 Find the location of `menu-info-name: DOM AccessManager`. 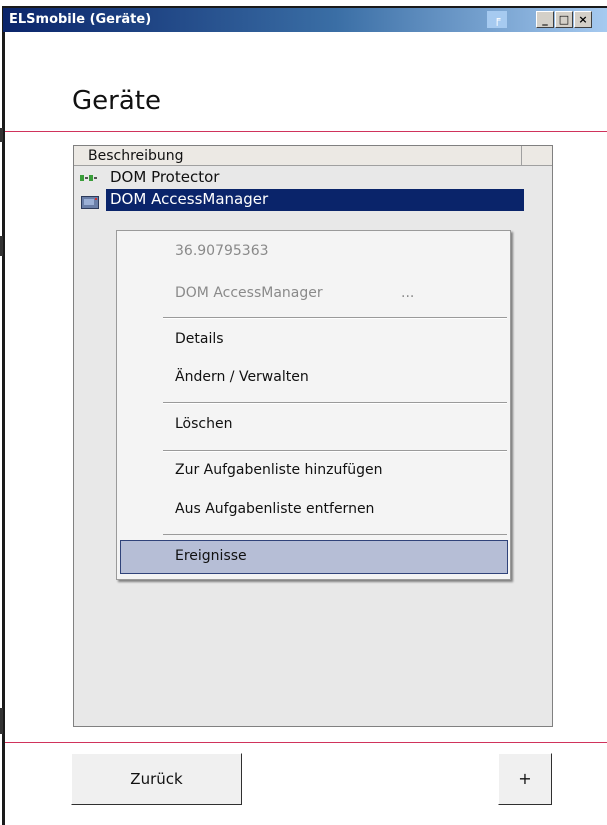

menu-info-name: DOM AccessManager is located at coordinates (249, 293).